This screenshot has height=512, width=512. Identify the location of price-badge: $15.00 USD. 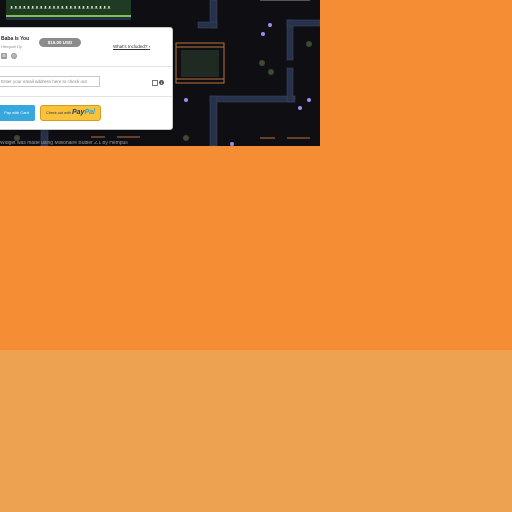
(60, 42).